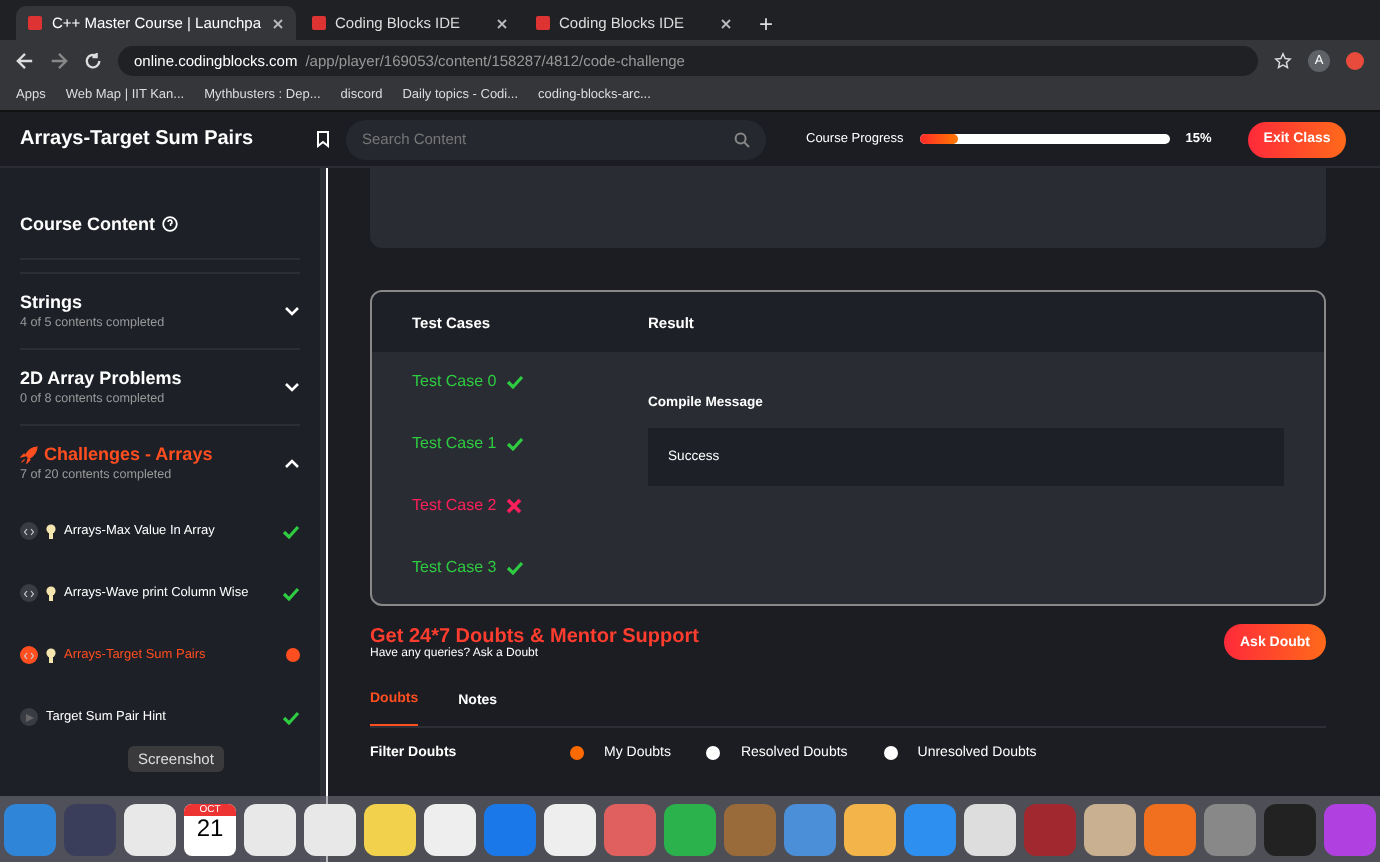 The height and width of the screenshot is (862, 1380). What do you see at coordinates (293, 655) in the screenshot?
I see `current-dot` at bounding box center [293, 655].